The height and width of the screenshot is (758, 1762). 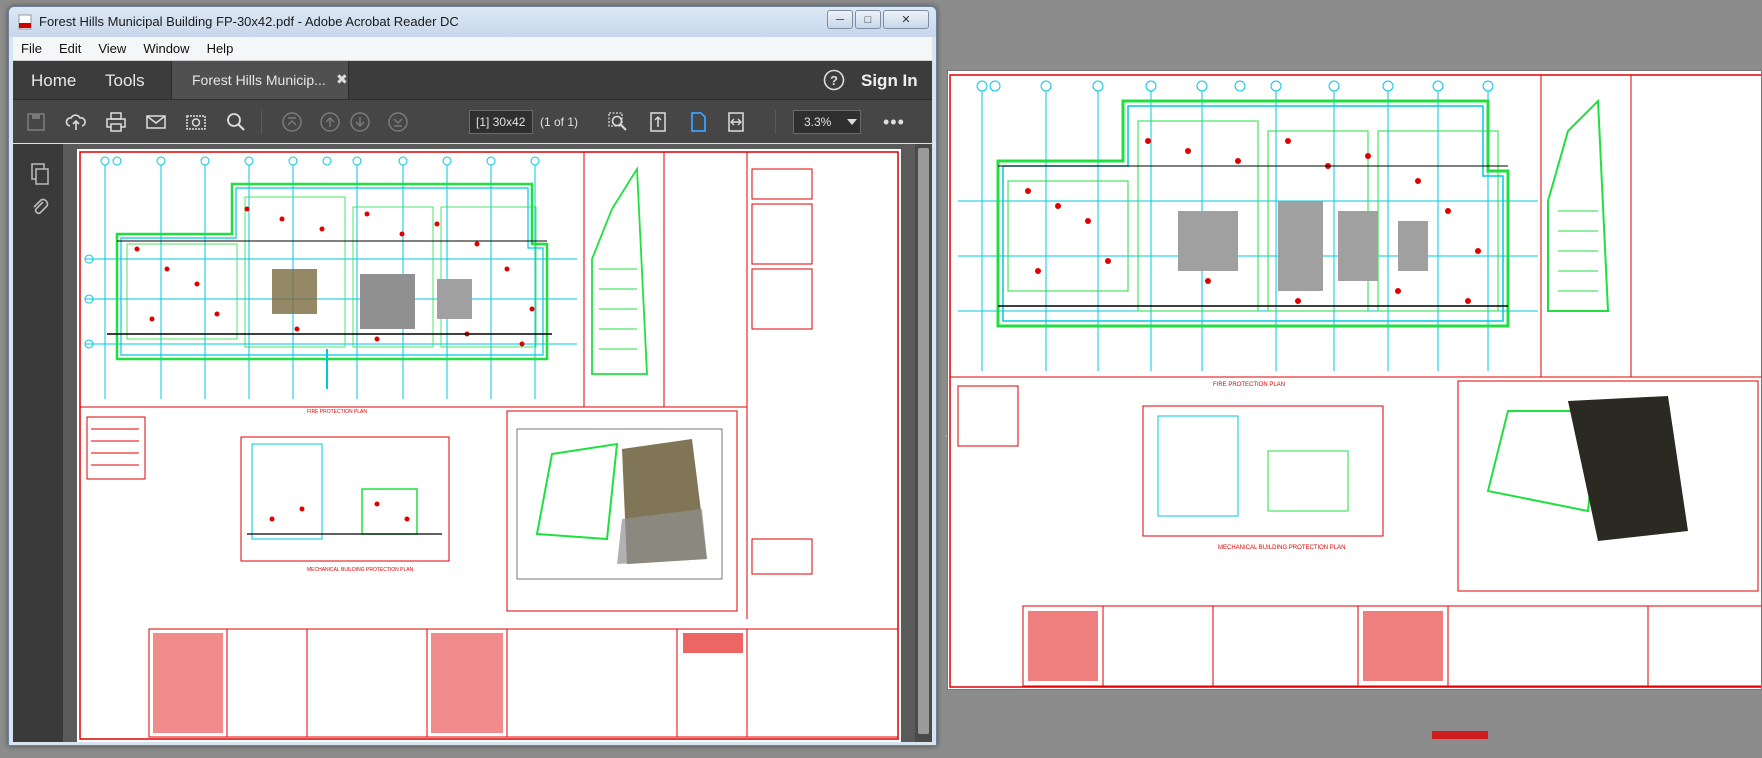 I want to click on scrolling-mode-icon, so click(x=658, y=122).